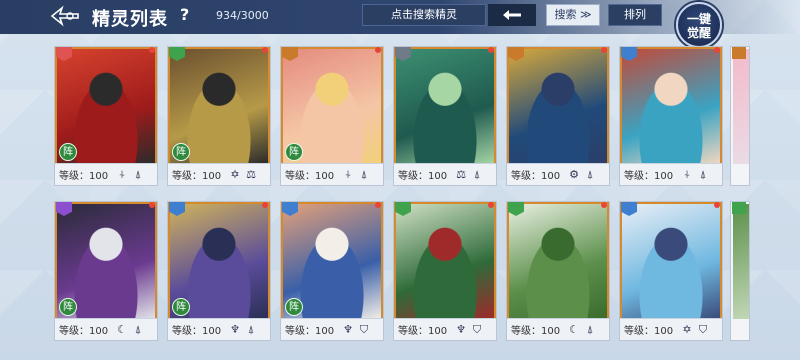  I want to click on skill-icons: ♆ ⍋, so click(243, 330).